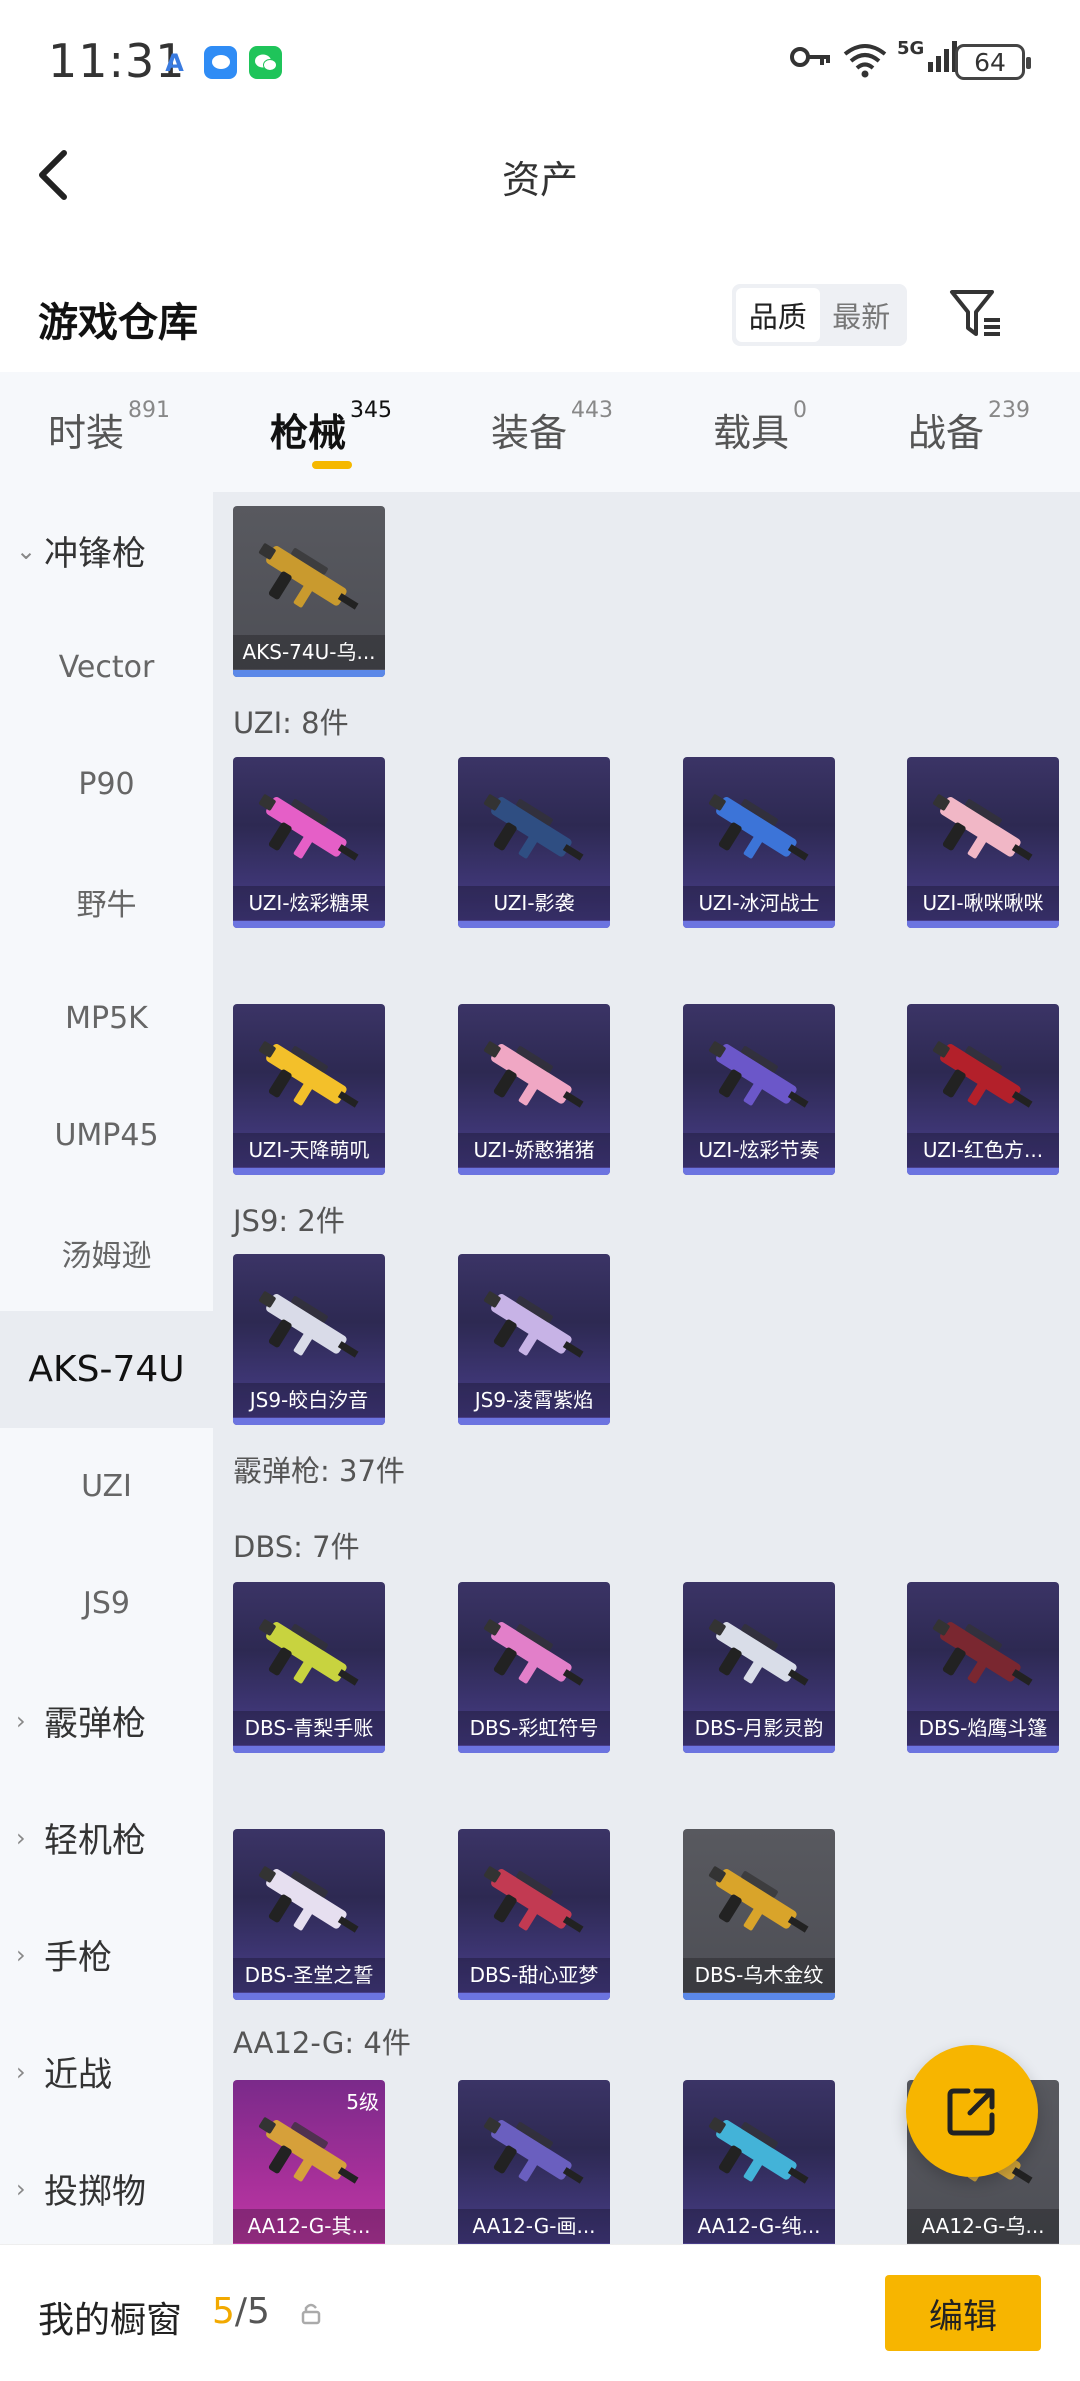 This screenshot has height=2381, width=1080. What do you see at coordinates (983, 1728) in the screenshot?
I see `item-name: DBS-焰鹰斗篷` at bounding box center [983, 1728].